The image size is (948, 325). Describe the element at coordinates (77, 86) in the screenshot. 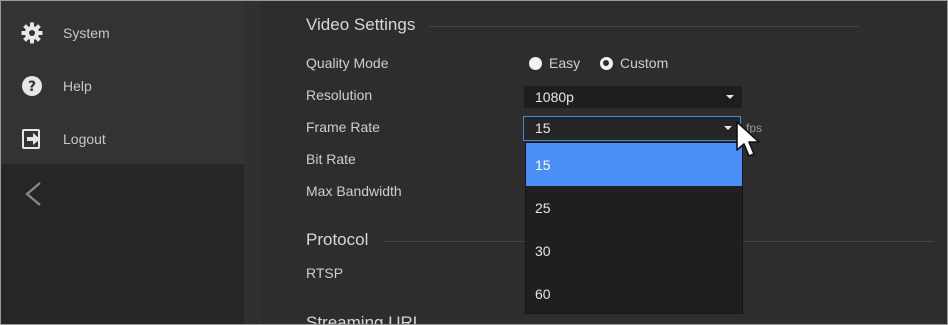

I see `sidebar-item-label: Help` at that location.